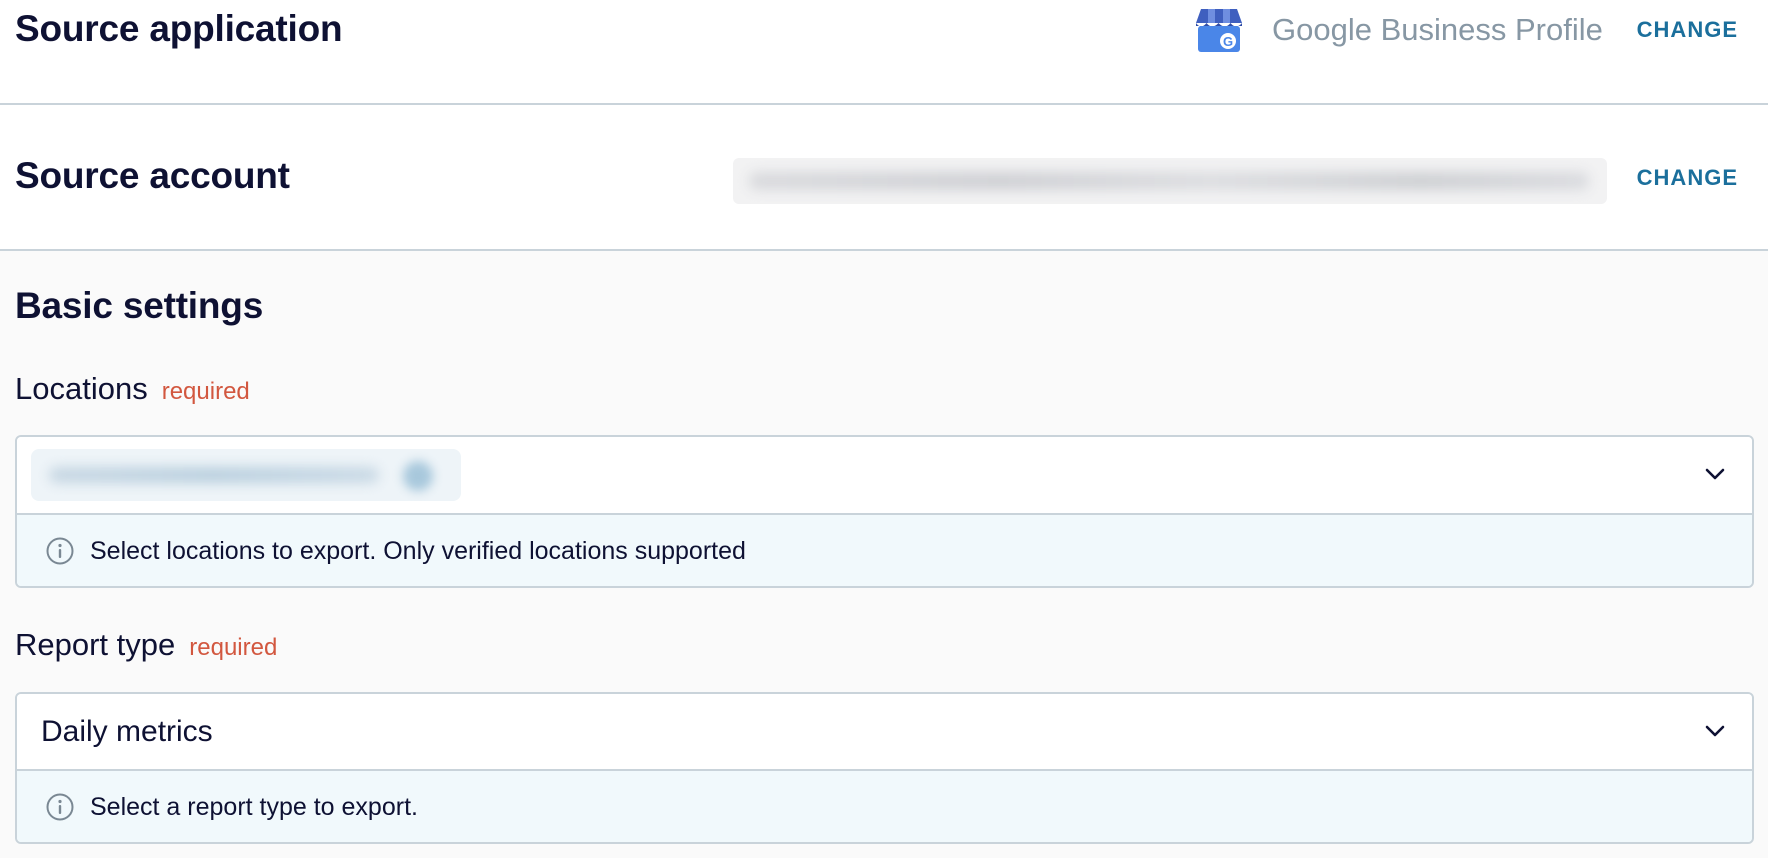  Describe the element at coordinates (1687, 178) in the screenshot. I see `change-source-account-button: CHANGE` at that location.